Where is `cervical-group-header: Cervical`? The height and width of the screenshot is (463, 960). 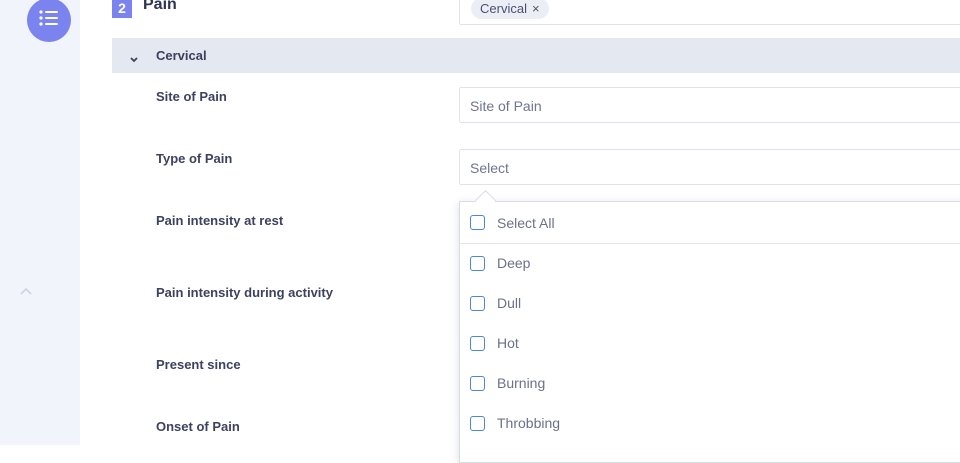
cervical-group-header: Cervical is located at coordinates (536, 55).